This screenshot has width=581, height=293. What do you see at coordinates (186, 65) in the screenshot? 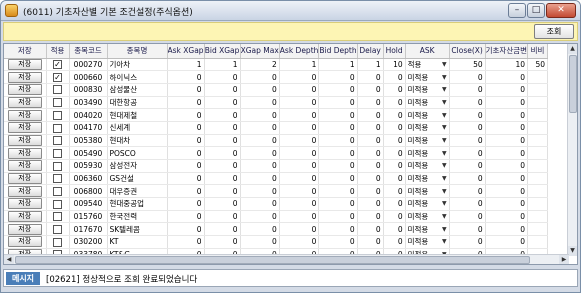
I see `ask-xgap-cell: 1` at bounding box center [186, 65].